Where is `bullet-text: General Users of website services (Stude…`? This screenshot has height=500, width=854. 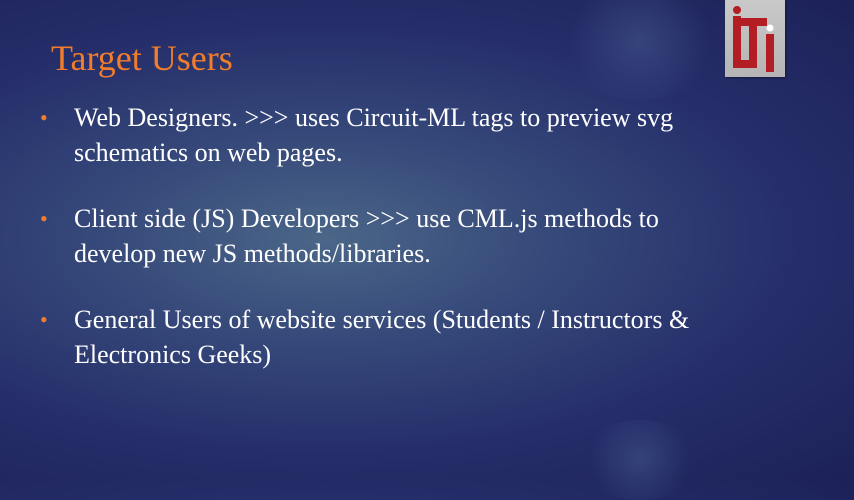 bullet-text: General Users of website services (Stude… is located at coordinates (382, 337).